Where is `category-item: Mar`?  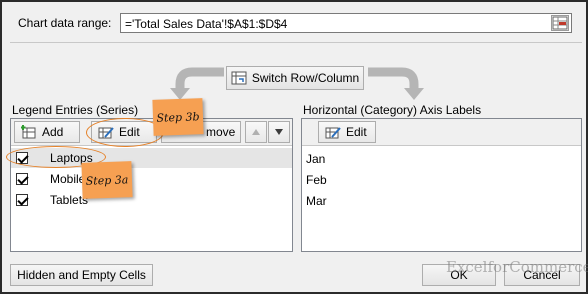
category-item: Mar is located at coordinates (316, 201).